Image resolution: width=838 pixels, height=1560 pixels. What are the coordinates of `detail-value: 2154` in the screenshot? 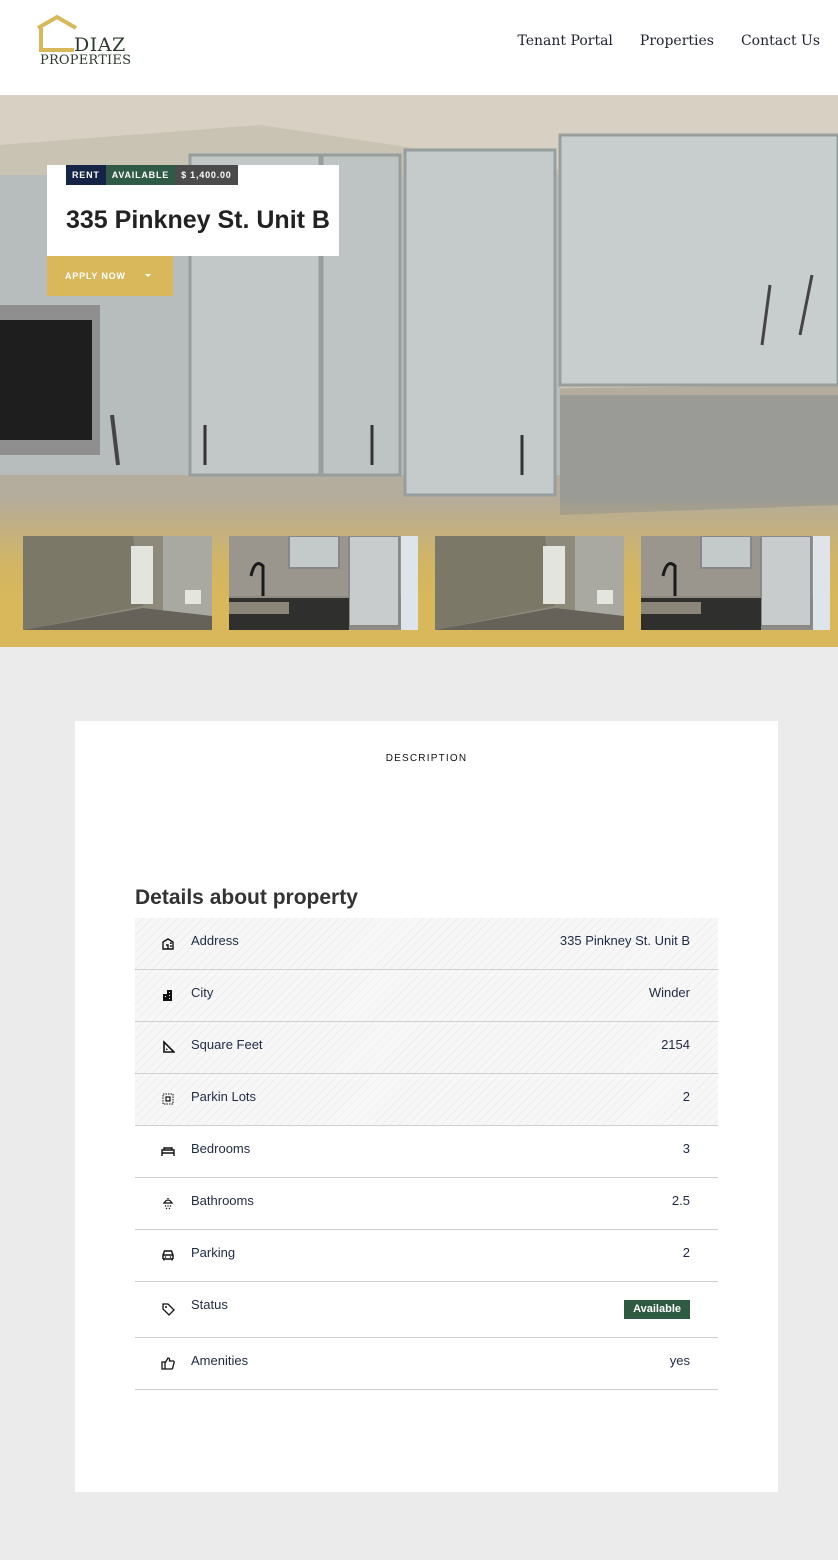 It's located at (675, 1044).